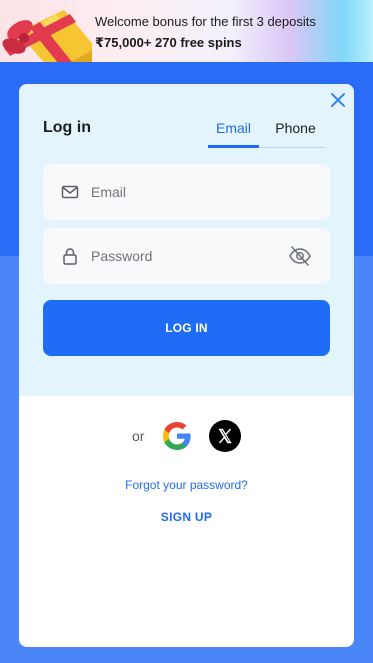 The image size is (373, 663). What do you see at coordinates (300, 256) in the screenshot?
I see `eye-off-icon` at bounding box center [300, 256].